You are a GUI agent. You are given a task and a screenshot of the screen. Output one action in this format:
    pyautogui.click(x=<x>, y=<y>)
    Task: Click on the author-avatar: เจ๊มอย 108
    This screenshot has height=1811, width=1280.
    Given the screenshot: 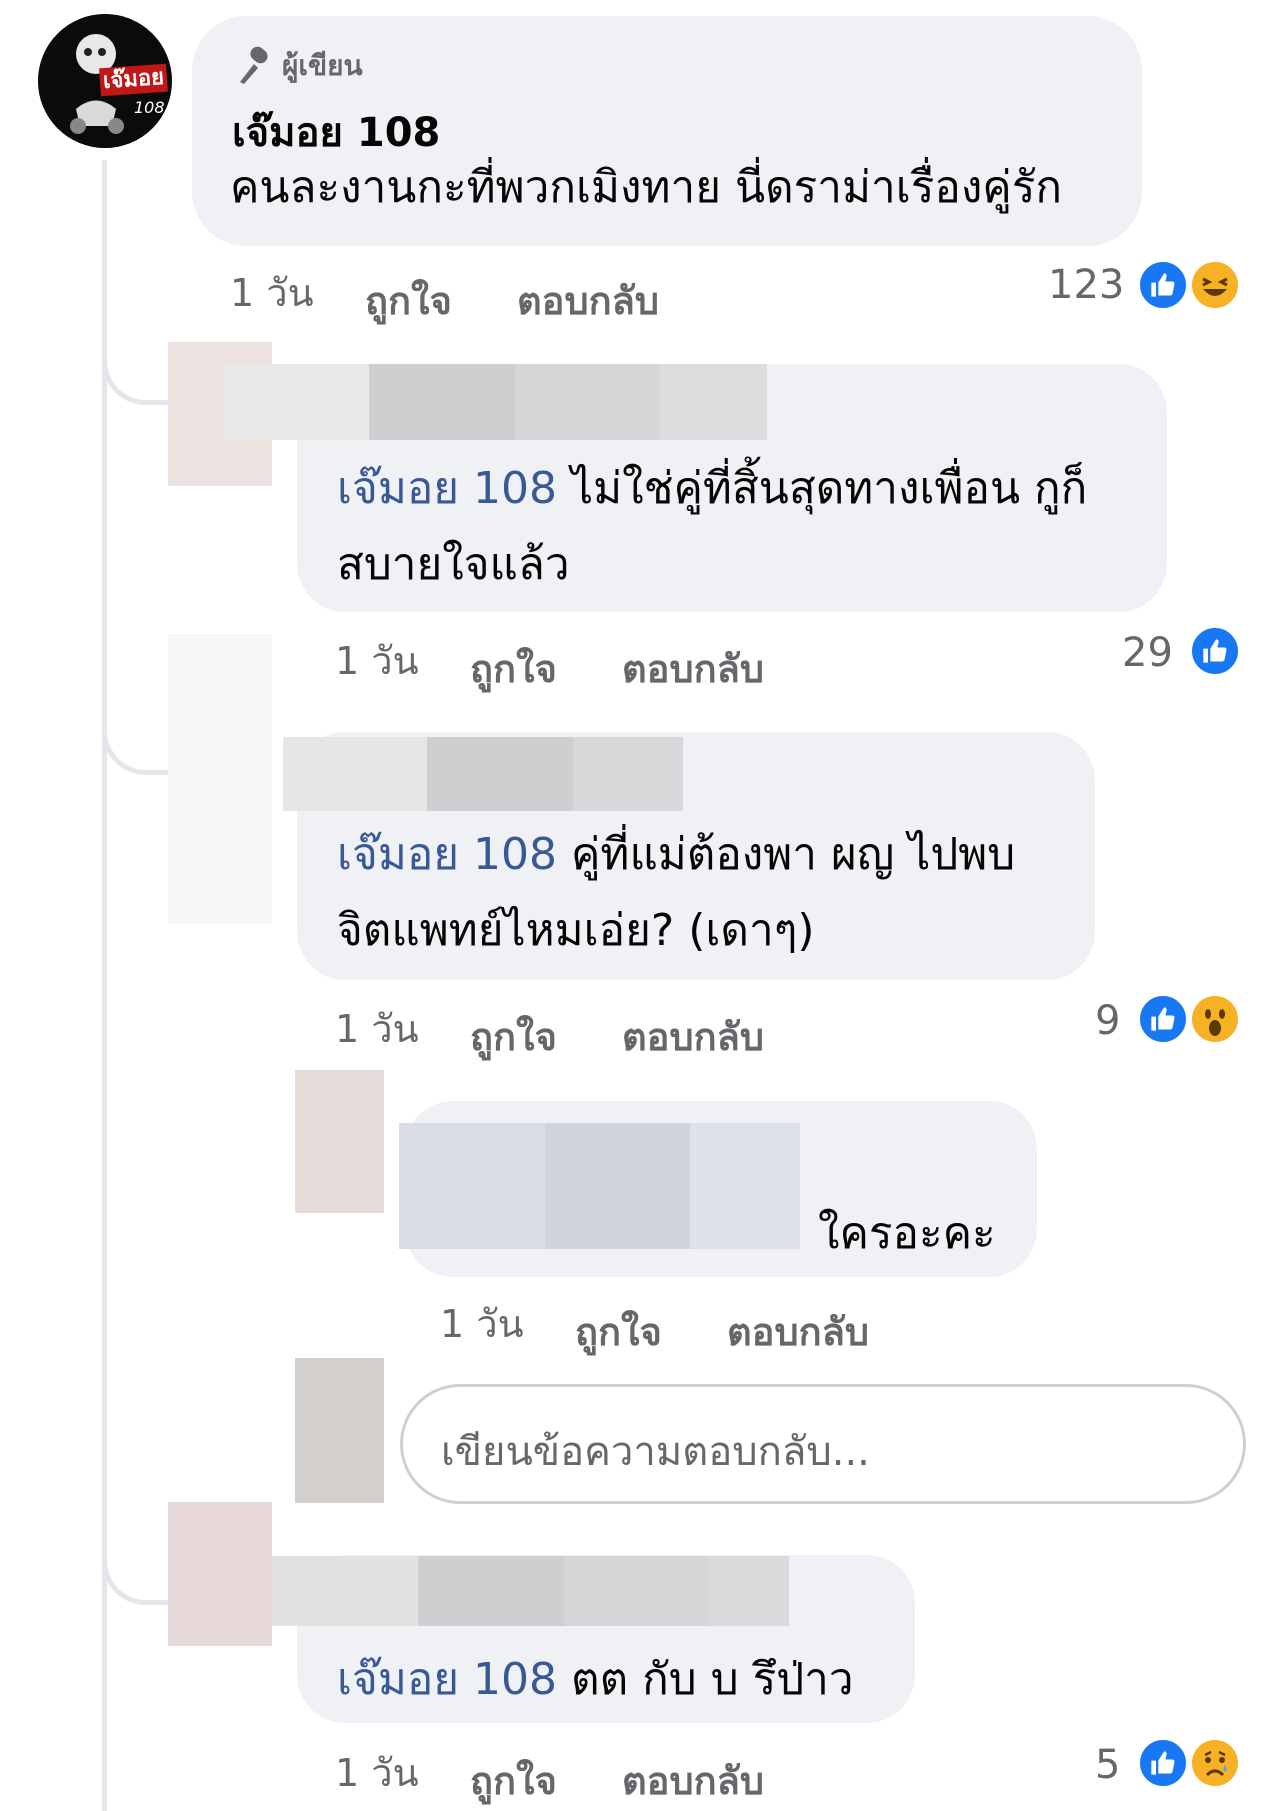 What is the action you would take?
    pyautogui.click(x=105, y=81)
    